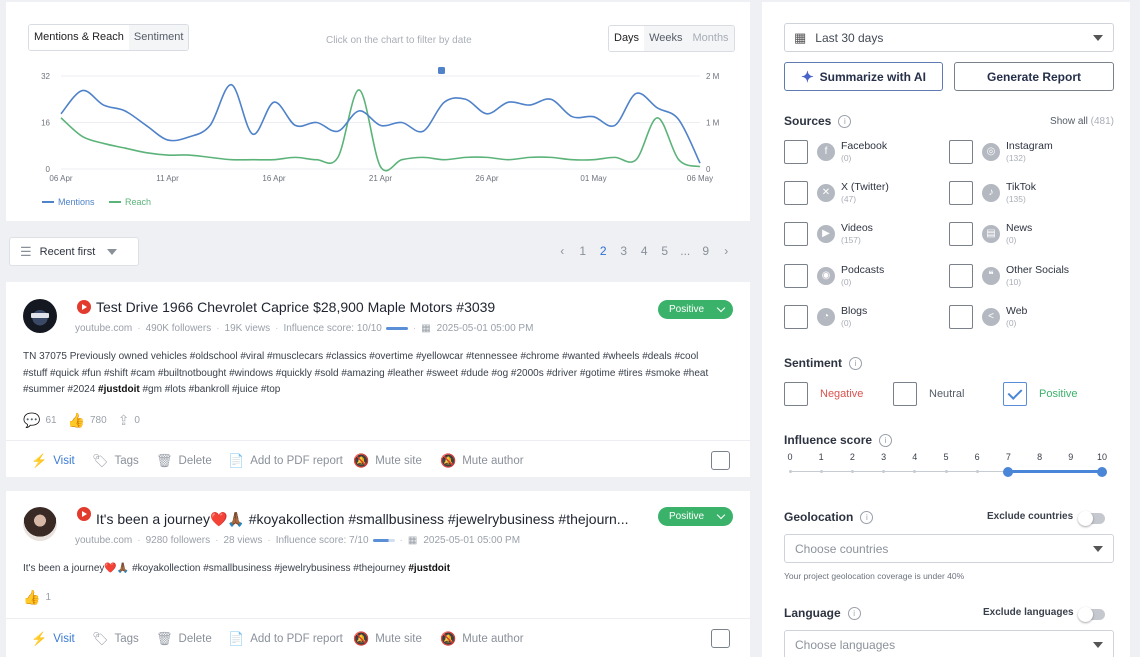  What do you see at coordinates (851, 240) in the screenshot?
I see `source-count: (157)` at bounding box center [851, 240].